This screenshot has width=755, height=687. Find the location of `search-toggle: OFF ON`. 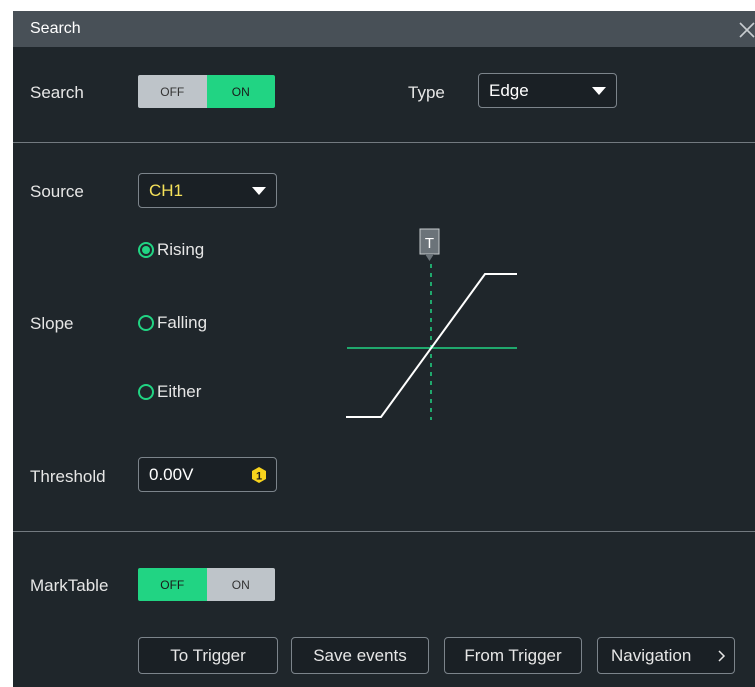

search-toggle: OFF ON is located at coordinates (206, 91).